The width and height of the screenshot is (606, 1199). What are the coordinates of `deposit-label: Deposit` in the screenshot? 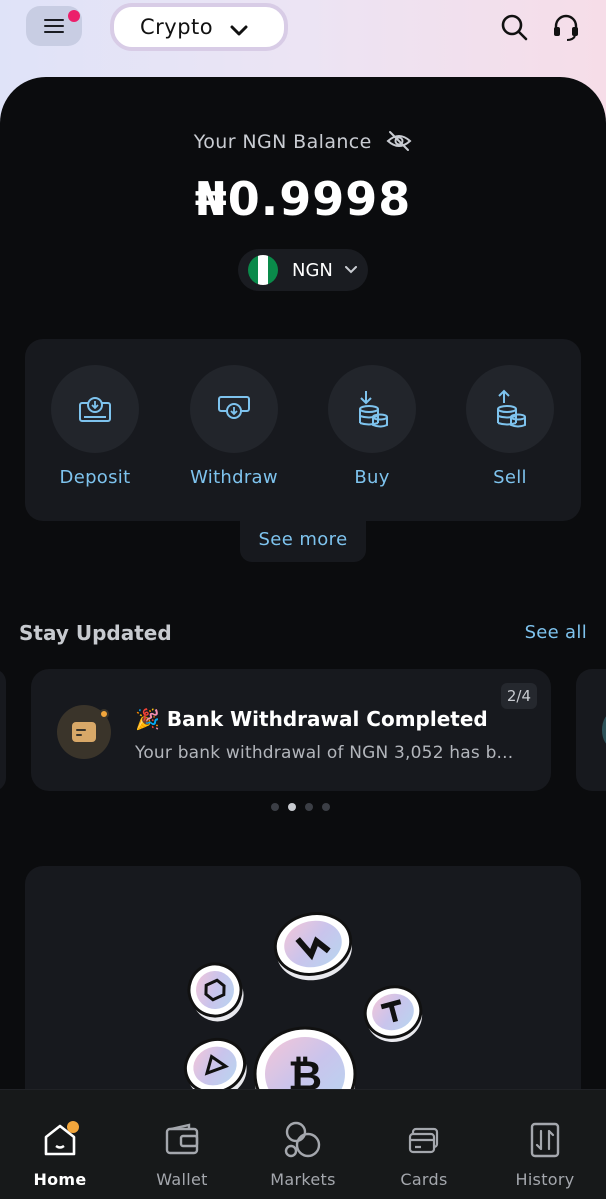 It's located at (95, 477).